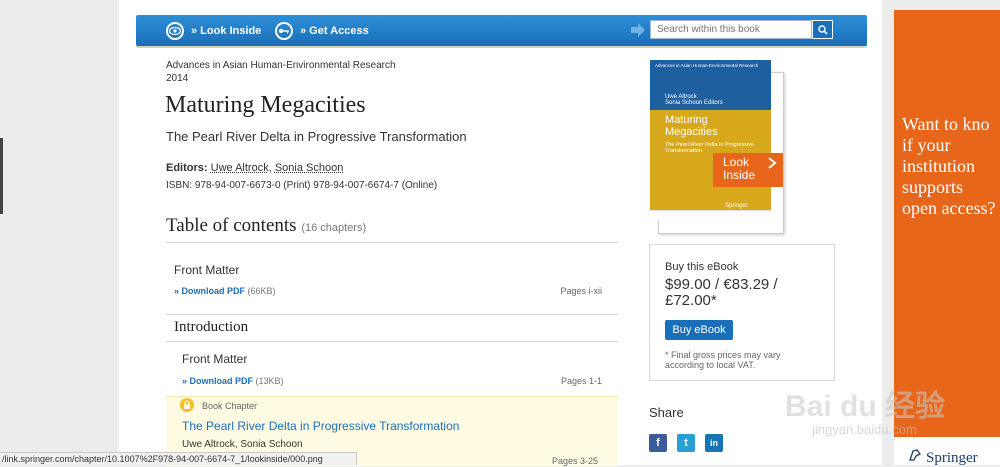 The width and height of the screenshot is (1000, 467). I want to click on download-pdf-link: » Download PDF (66KB), so click(225, 291).